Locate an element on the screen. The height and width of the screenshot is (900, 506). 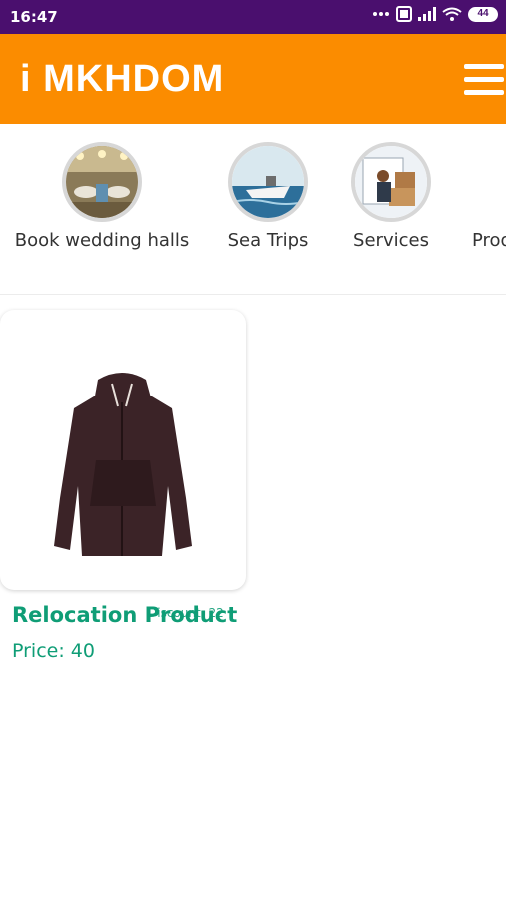
category-products: Prod is located at coordinates (489, 196).